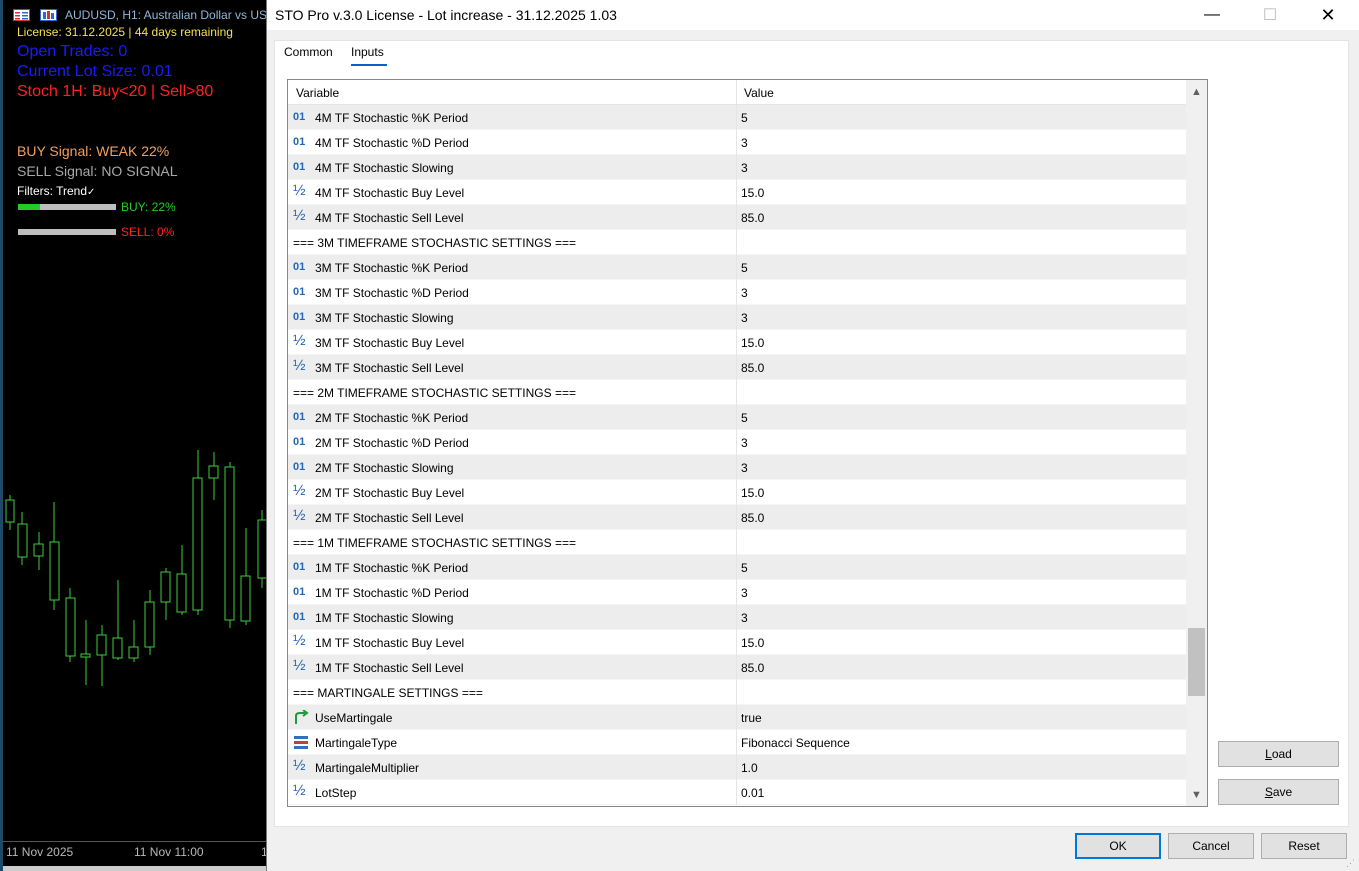  Describe the element at coordinates (1304, 846) in the screenshot. I see `reset-button: Reset` at that location.